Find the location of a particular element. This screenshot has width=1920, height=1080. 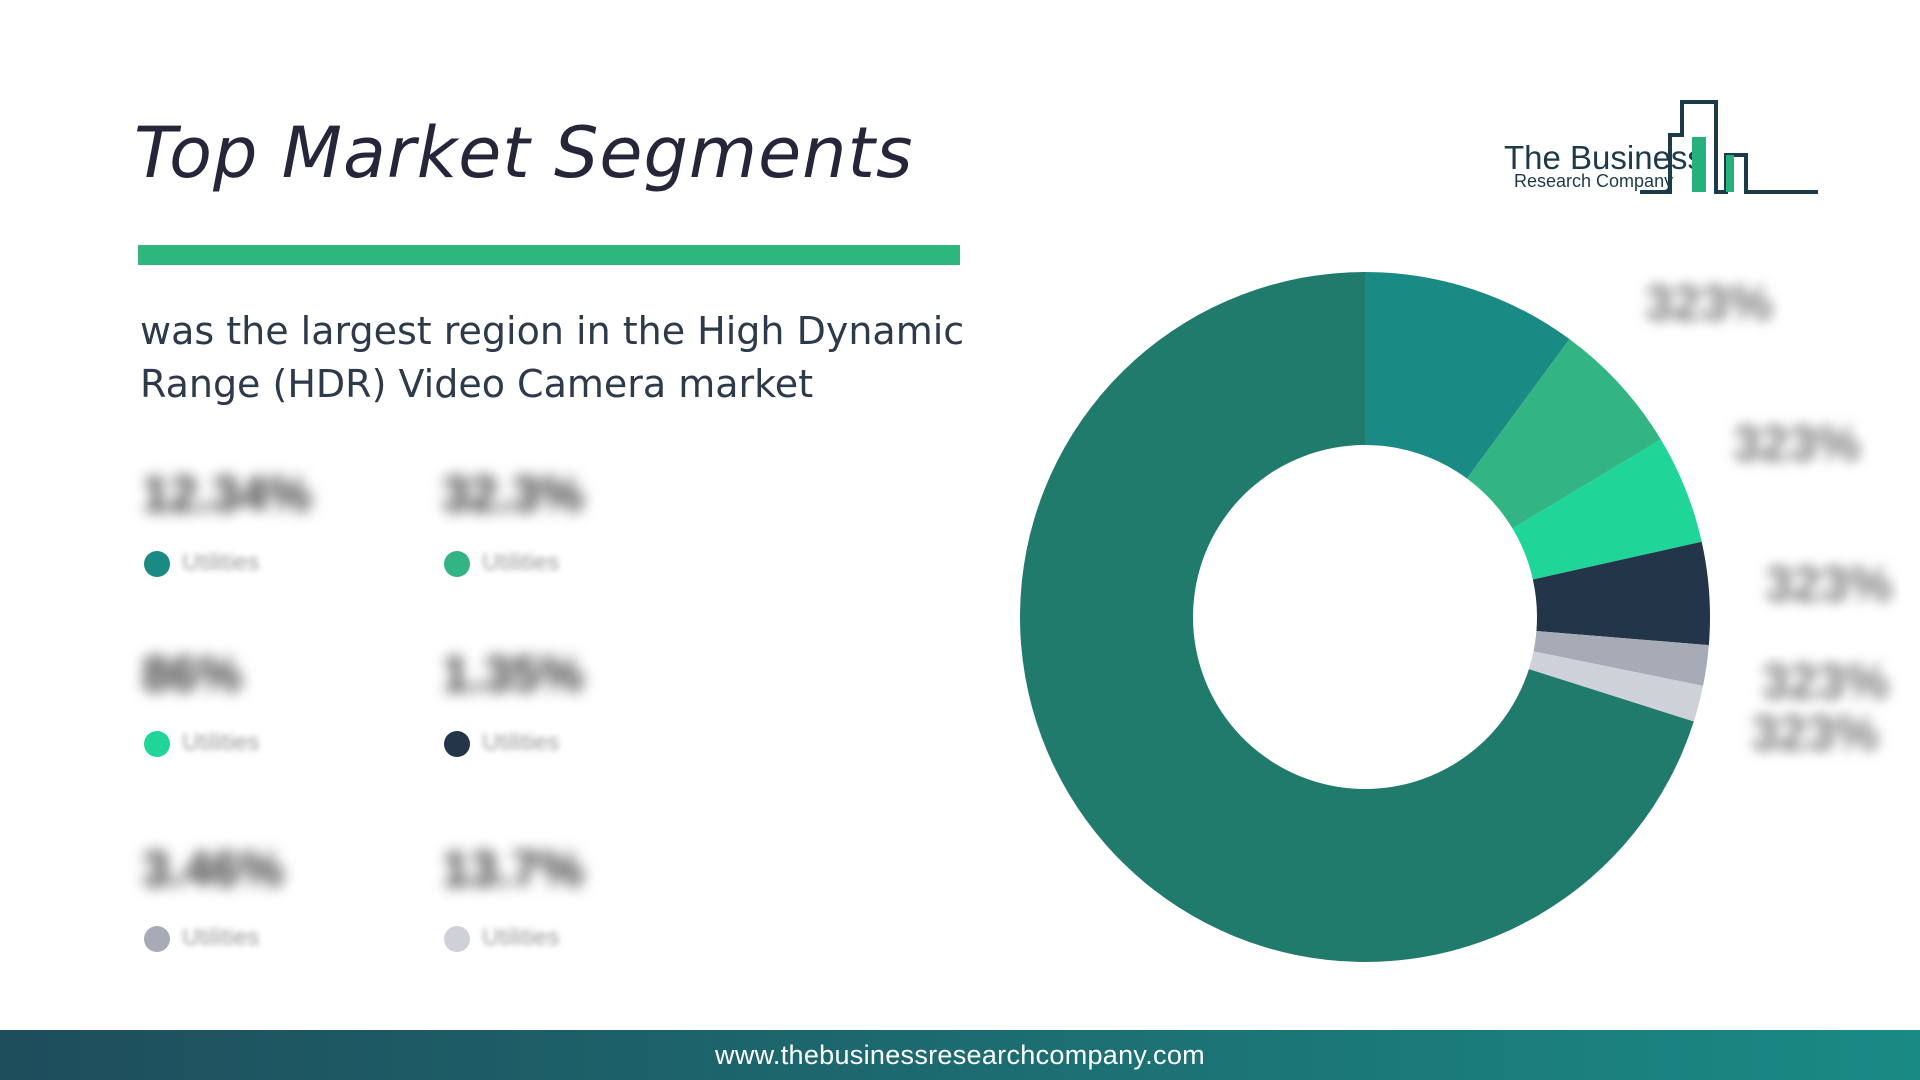

company-logo: The Business Research Company is located at coordinates (1665, 150).